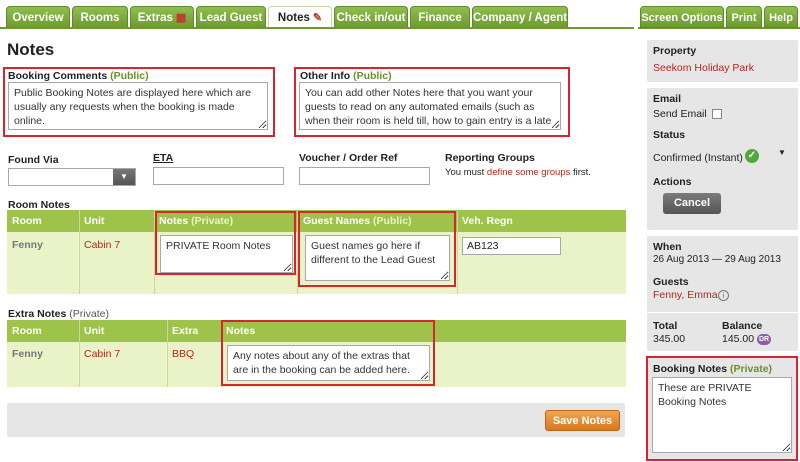 This screenshot has width=800, height=462. What do you see at coordinates (490, 158) in the screenshot?
I see `reporting-groups-label: Reporting Groups` at bounding box center [490, 158].